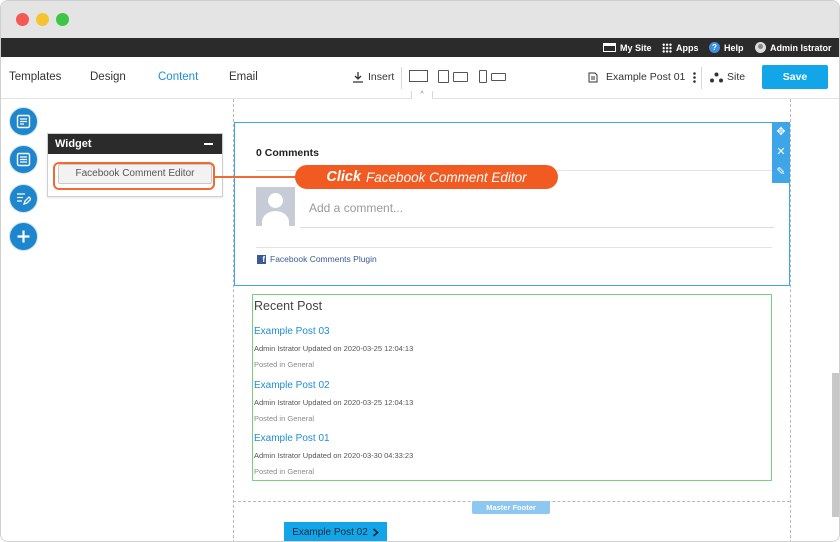  What do you see at coordinates (714, 47) in the screenshot?
I see `help-icon: ?` at bounding box center [714, 47].